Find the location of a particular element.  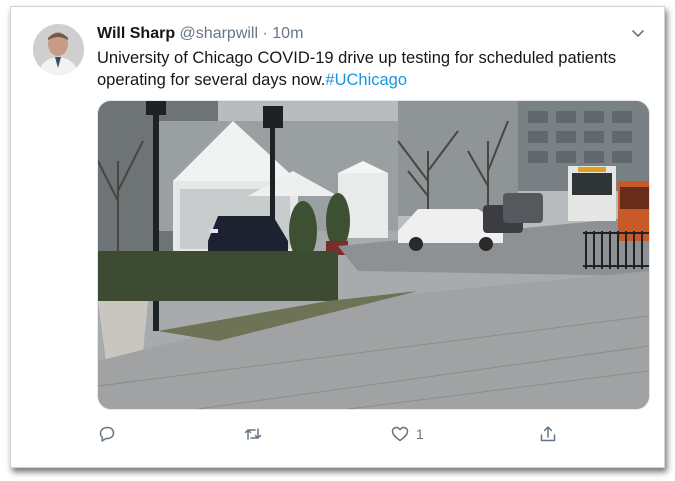

share-button is located at coordinates (551, 434).